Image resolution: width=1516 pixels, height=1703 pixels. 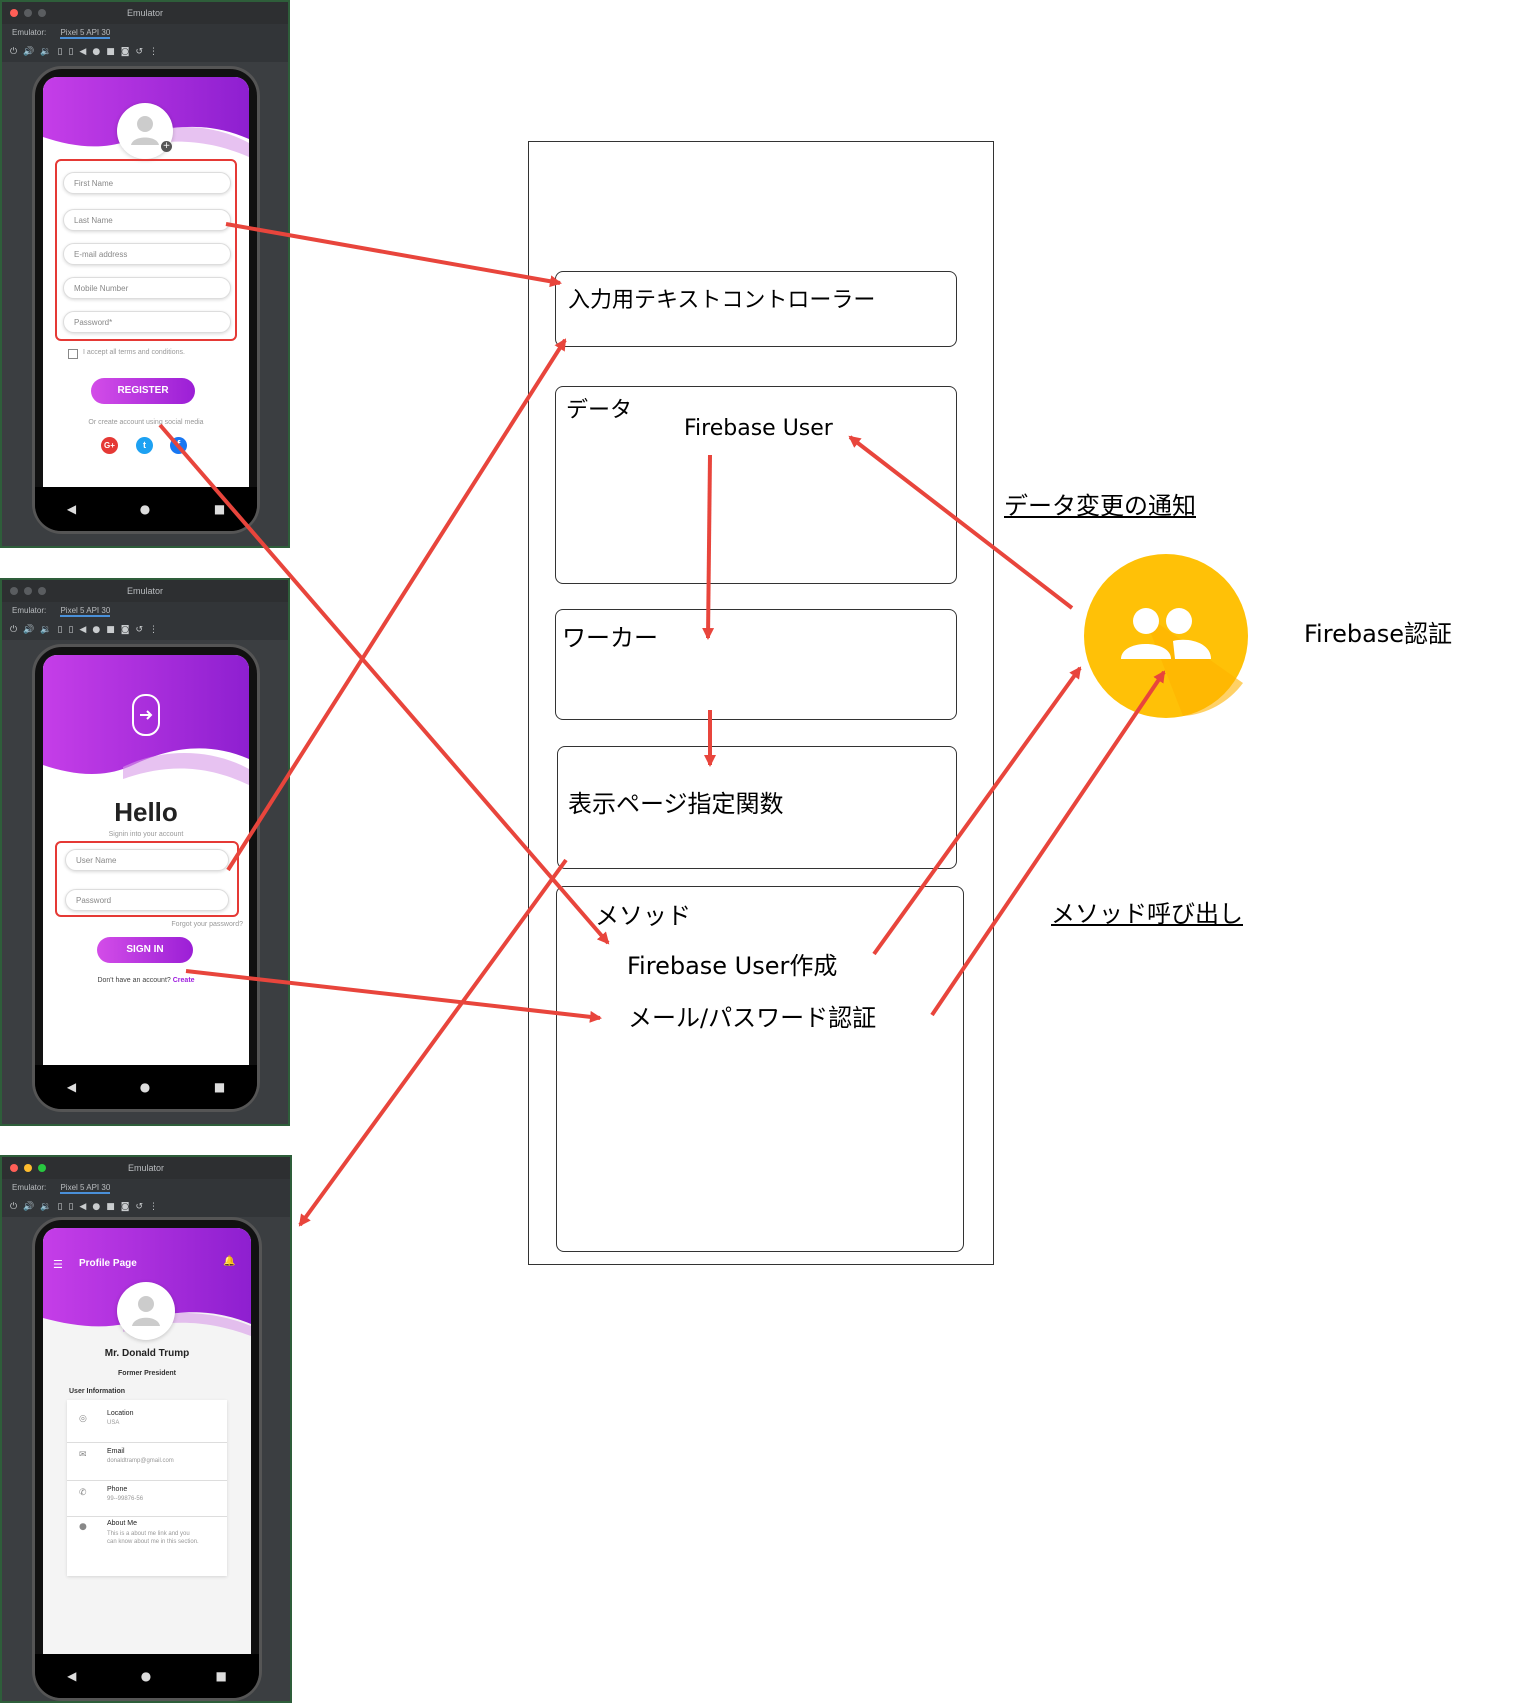 What do you see at coordinates (143, 391) in the screenshot?
I see `register-button: REGISTER` at bounding box center [143, 391].